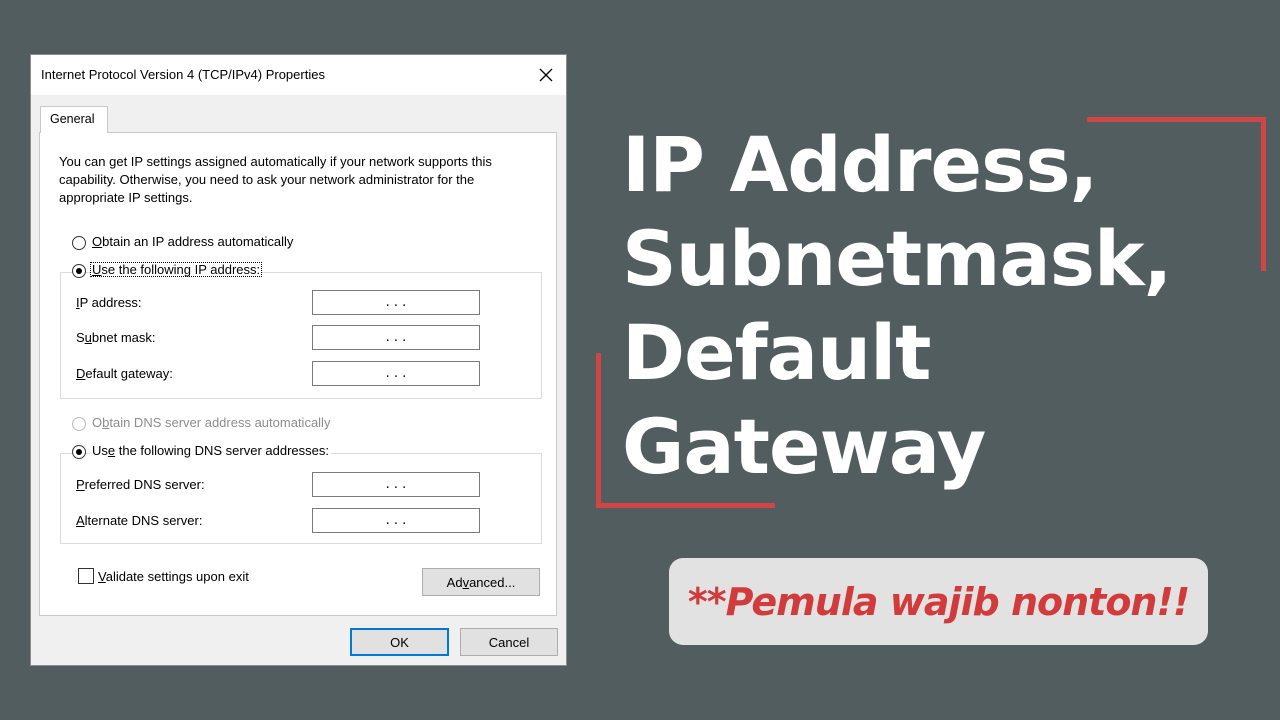 This screenshot has height=720, width=1280. Describe the element at coordinates (685, 505) in the screenshot. I see `bottom-left-bracket-horizontal` at that location.